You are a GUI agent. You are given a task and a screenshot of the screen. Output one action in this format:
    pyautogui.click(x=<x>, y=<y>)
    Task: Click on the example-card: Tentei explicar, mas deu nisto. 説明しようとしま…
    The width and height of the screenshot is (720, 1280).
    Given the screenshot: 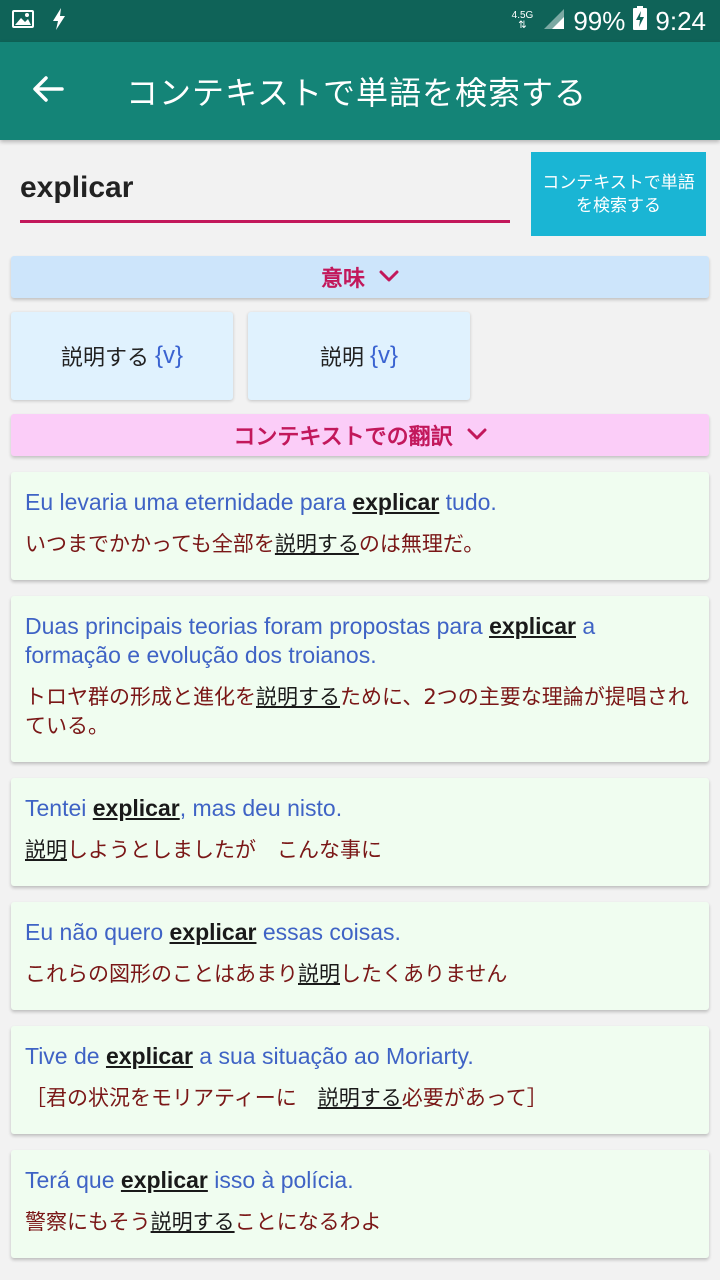 What is the action you would take?
    pyautogui.click(x=360, y=832)
    